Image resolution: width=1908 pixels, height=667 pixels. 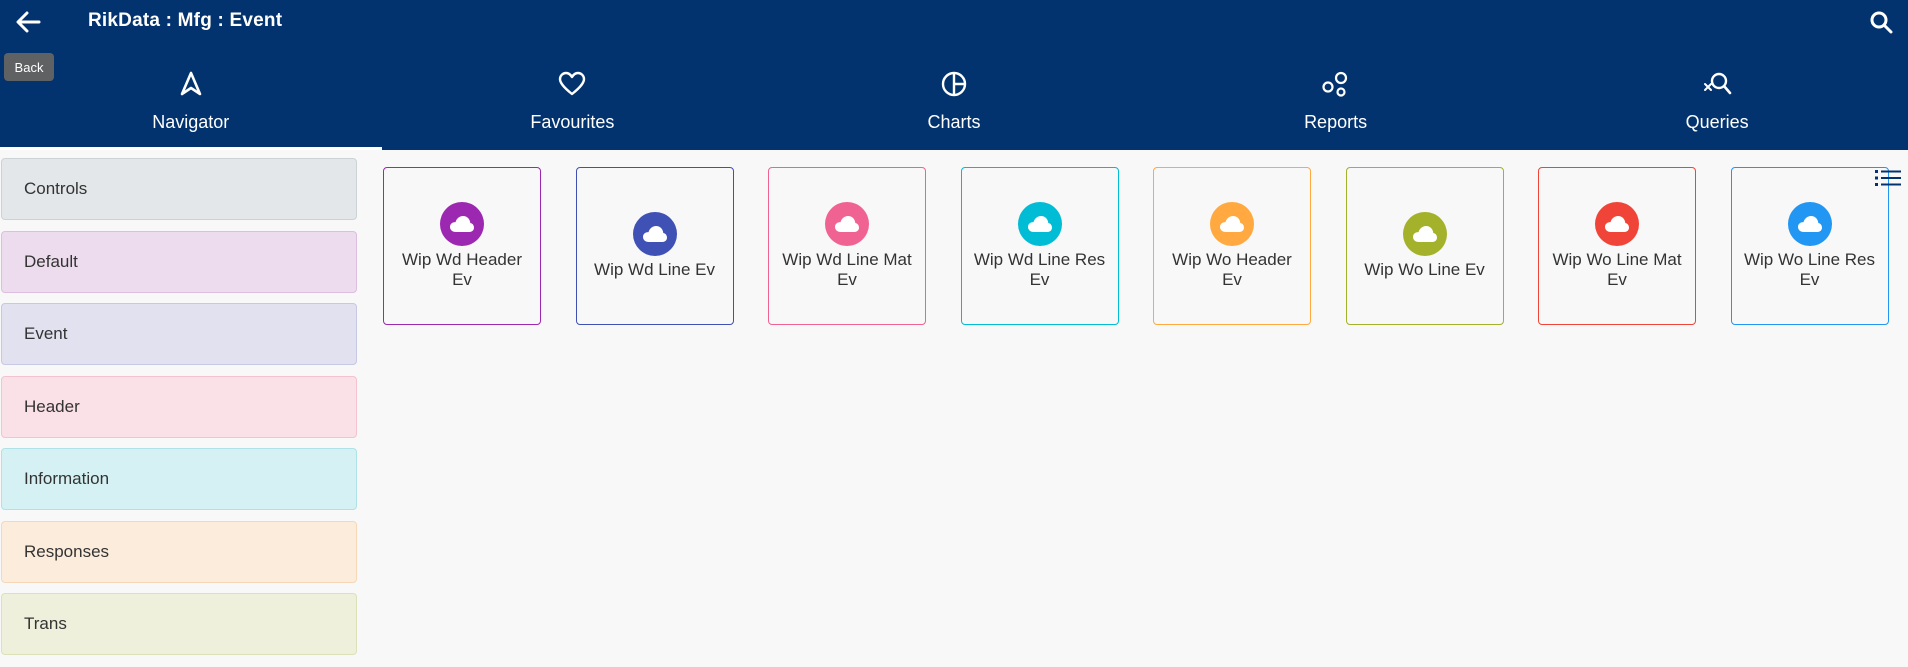 What do you see at coordinates (1881, 22) in the screenshot?
I see `search-icon` at bounding box center [1881, 22].